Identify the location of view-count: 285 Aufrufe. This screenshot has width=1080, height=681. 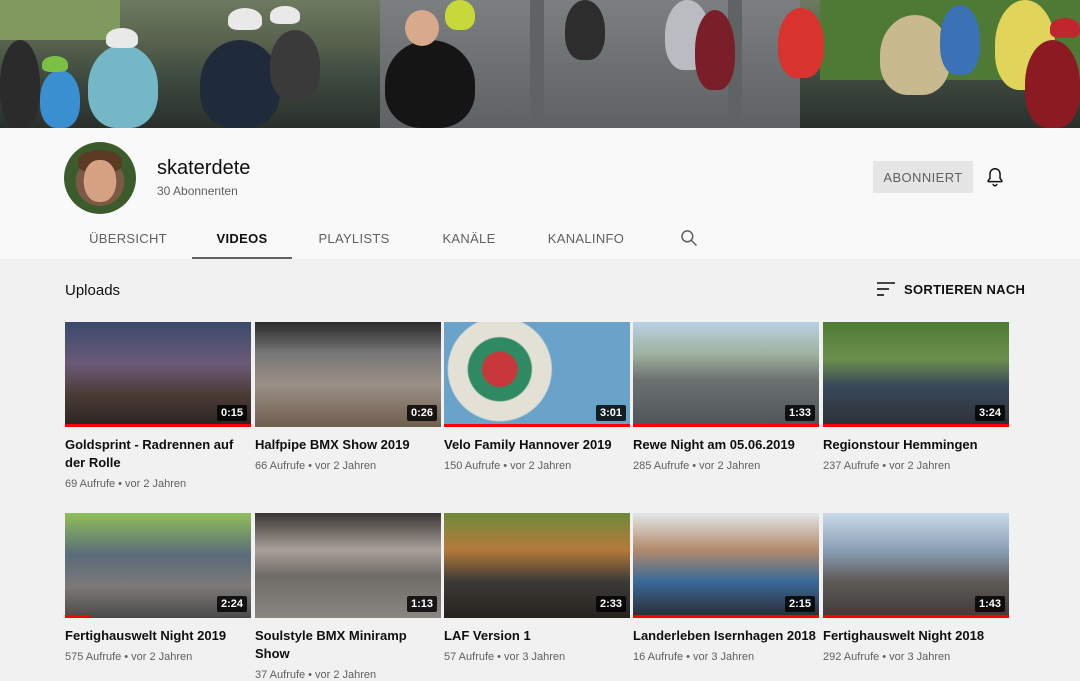
(661, 466).